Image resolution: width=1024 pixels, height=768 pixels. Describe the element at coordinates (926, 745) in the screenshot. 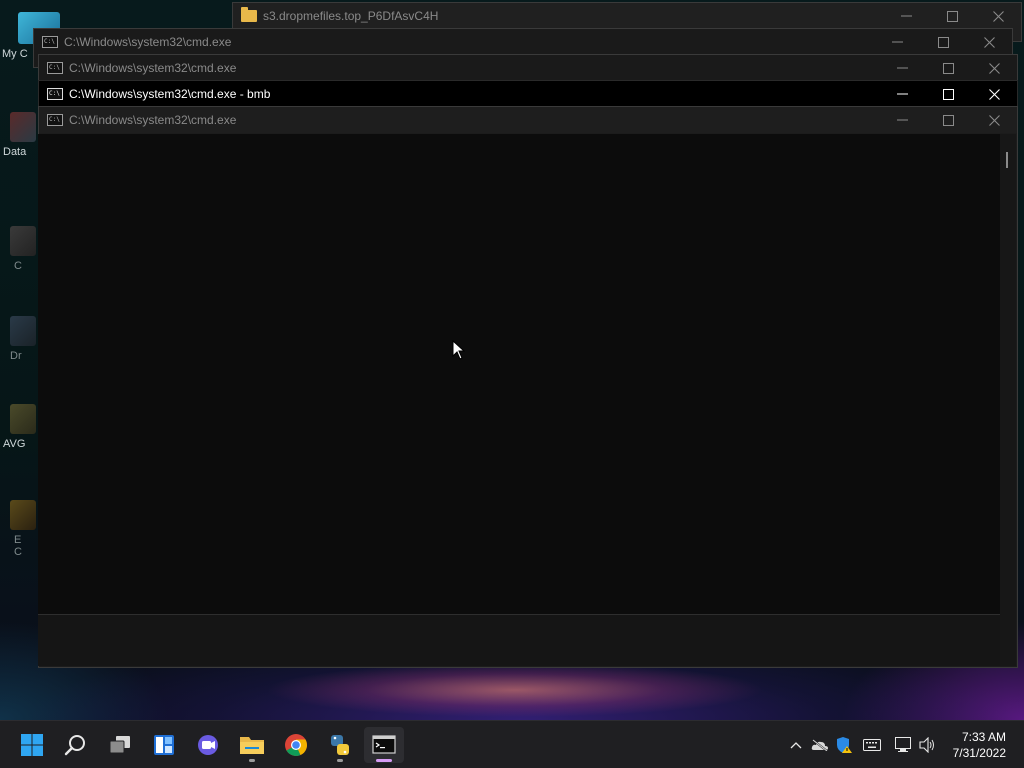

I see `speaker-icon` at that location.